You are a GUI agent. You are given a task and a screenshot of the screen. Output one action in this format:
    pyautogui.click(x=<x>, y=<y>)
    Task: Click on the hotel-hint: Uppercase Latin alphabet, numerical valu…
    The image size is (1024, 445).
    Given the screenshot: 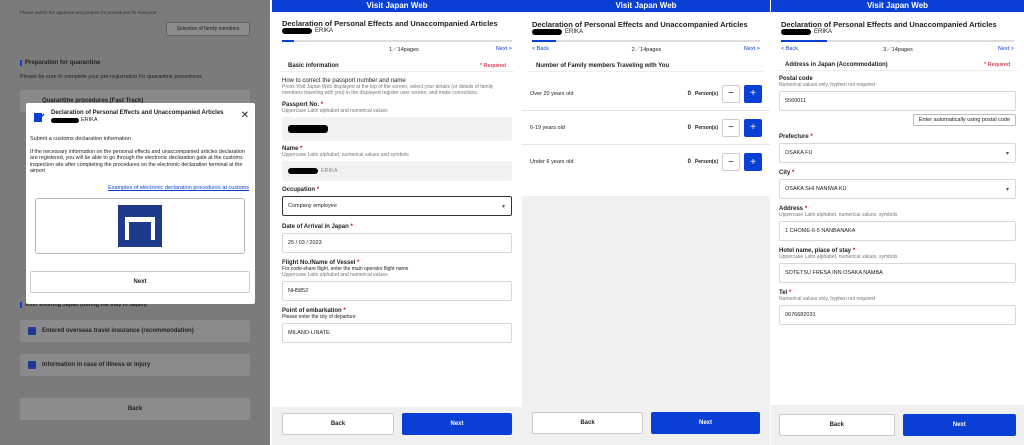 What is the action you would take?
    pyautogui.click(x=838, y=257)
    